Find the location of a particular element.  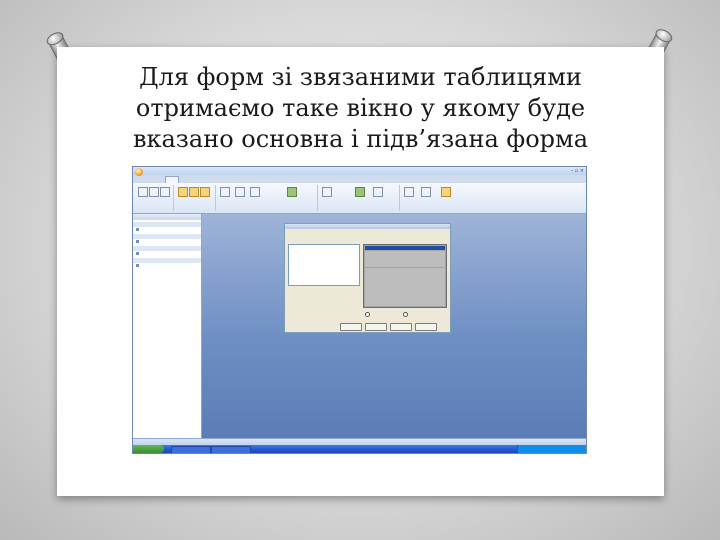

window-titlebar: – ▫ × is located at coordinates (359, 171).